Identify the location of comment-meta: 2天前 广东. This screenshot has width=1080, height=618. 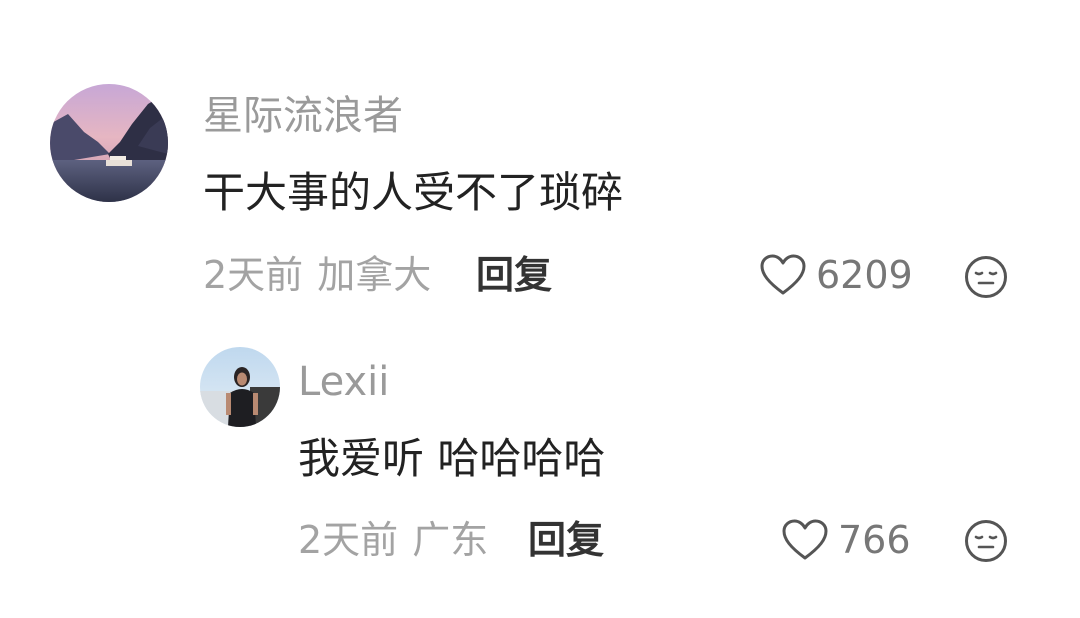
(393, 540).